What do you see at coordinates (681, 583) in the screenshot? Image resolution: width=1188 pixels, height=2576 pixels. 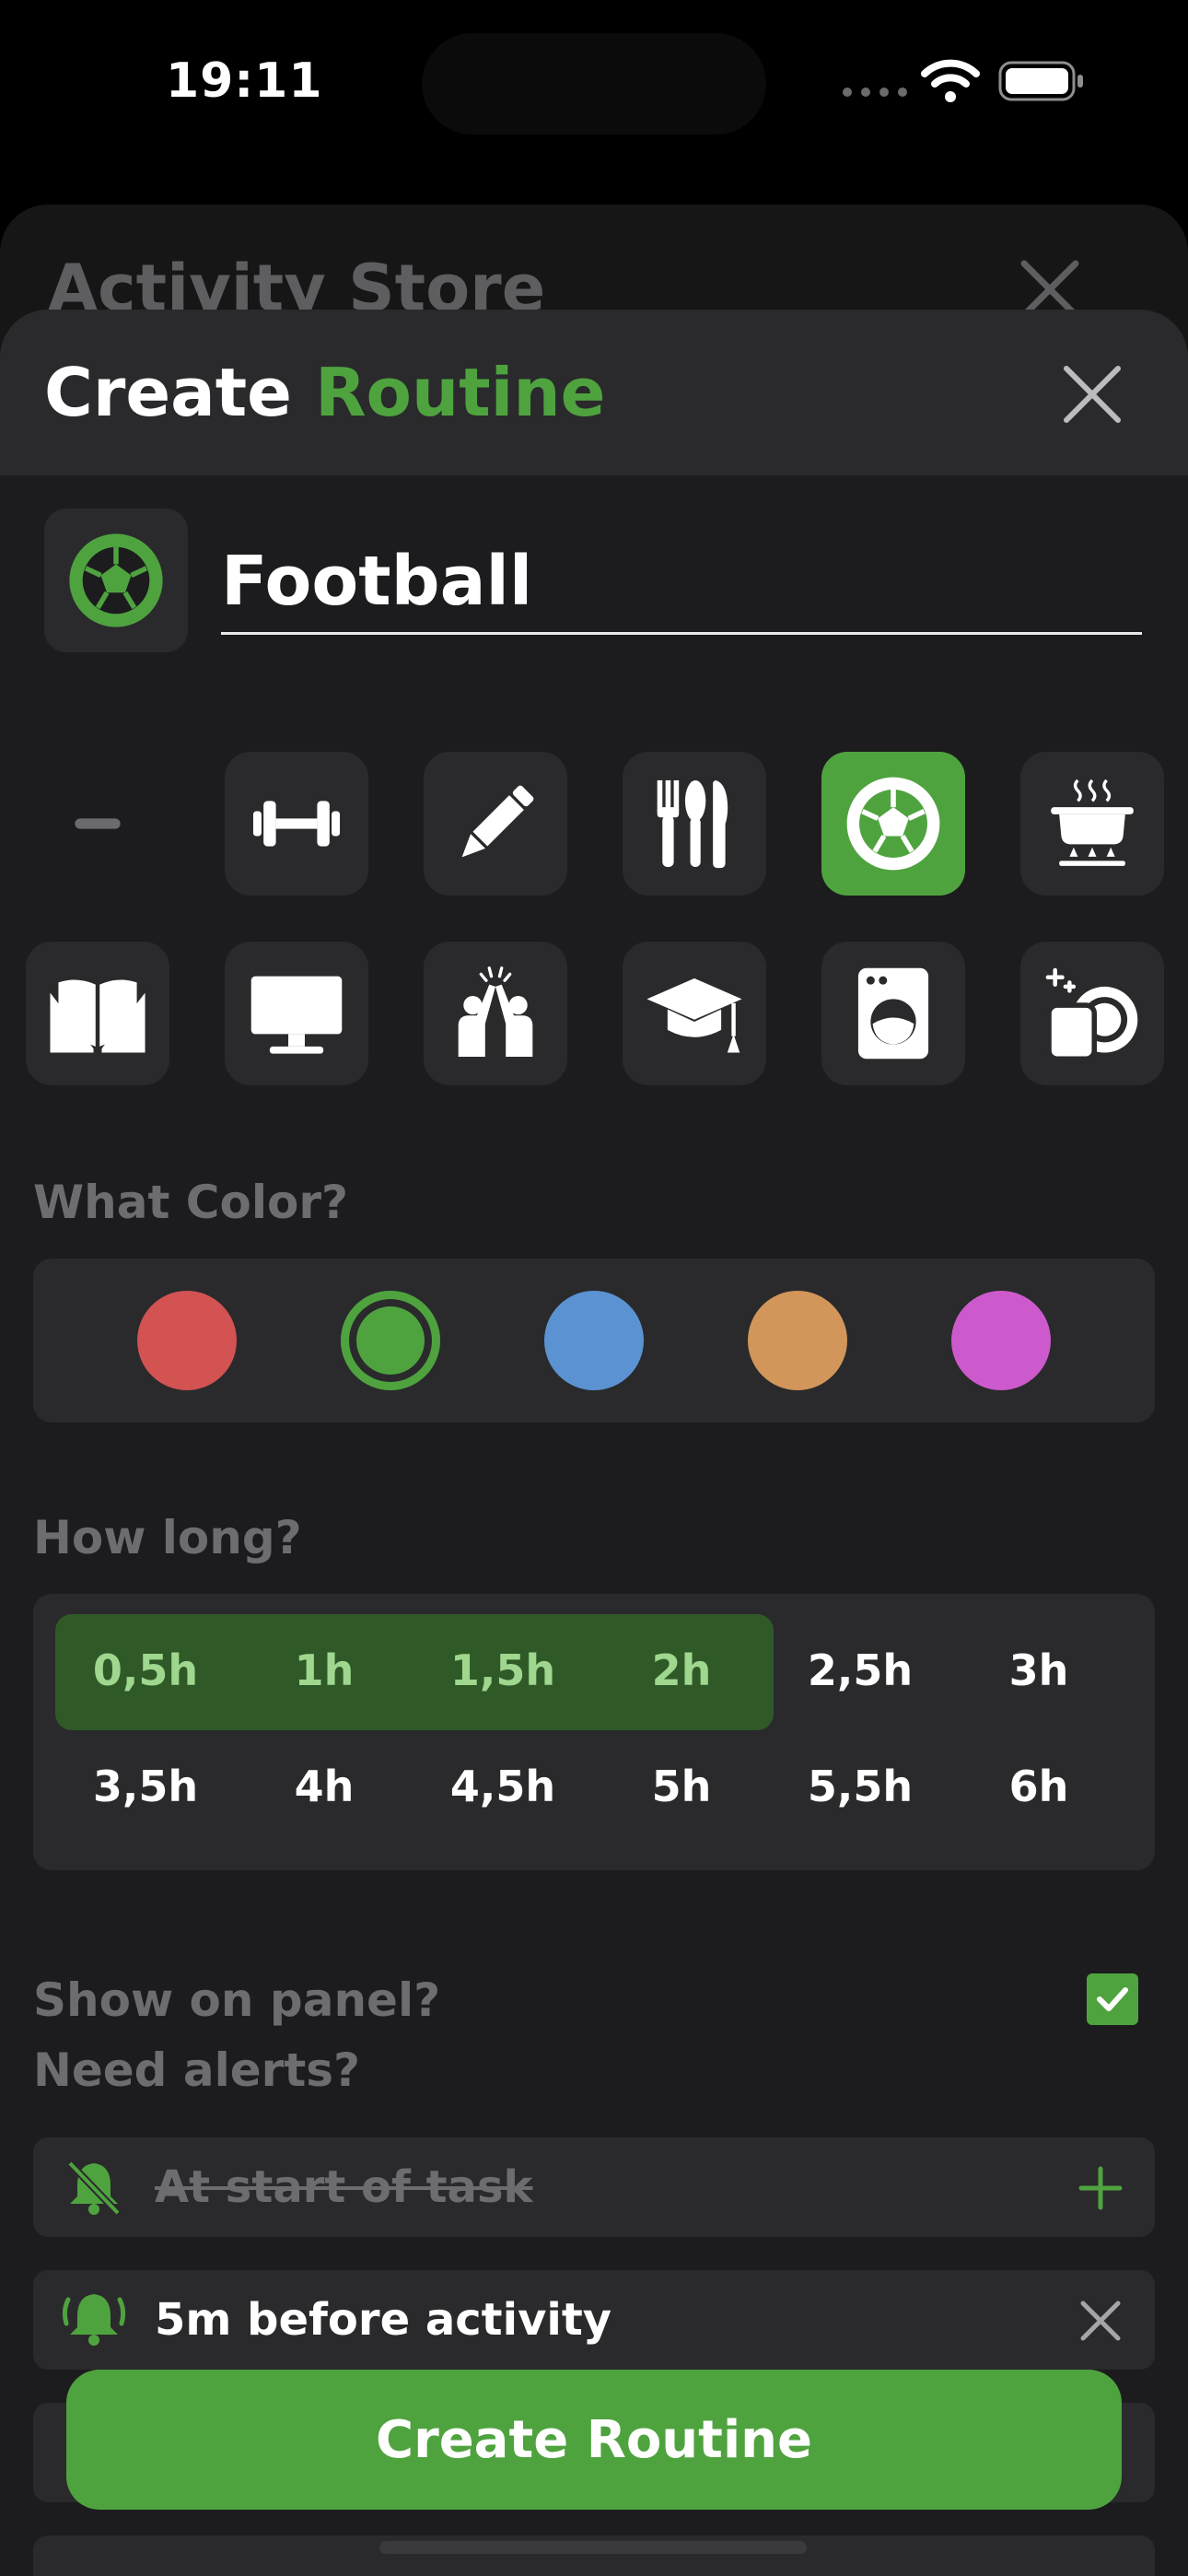 I see `routine-name-input` at bounding box center [681, 583].